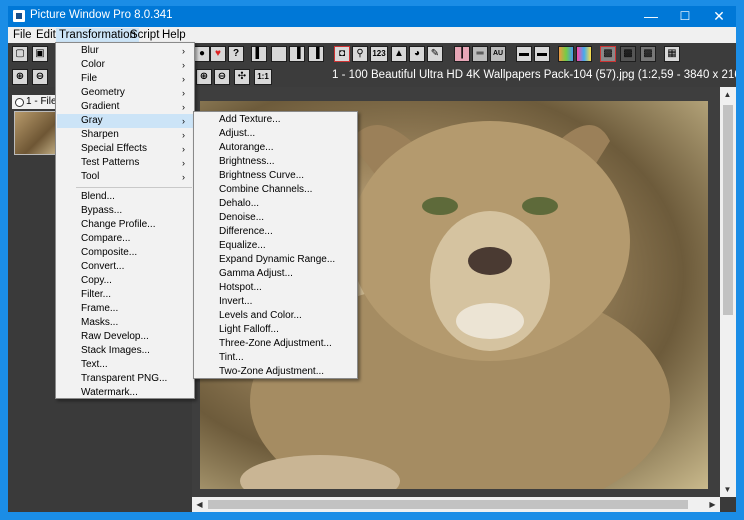 The width and height of the screenshot is (744, 520). I want to click on menu-item-label: Tool, so click(90, 176).